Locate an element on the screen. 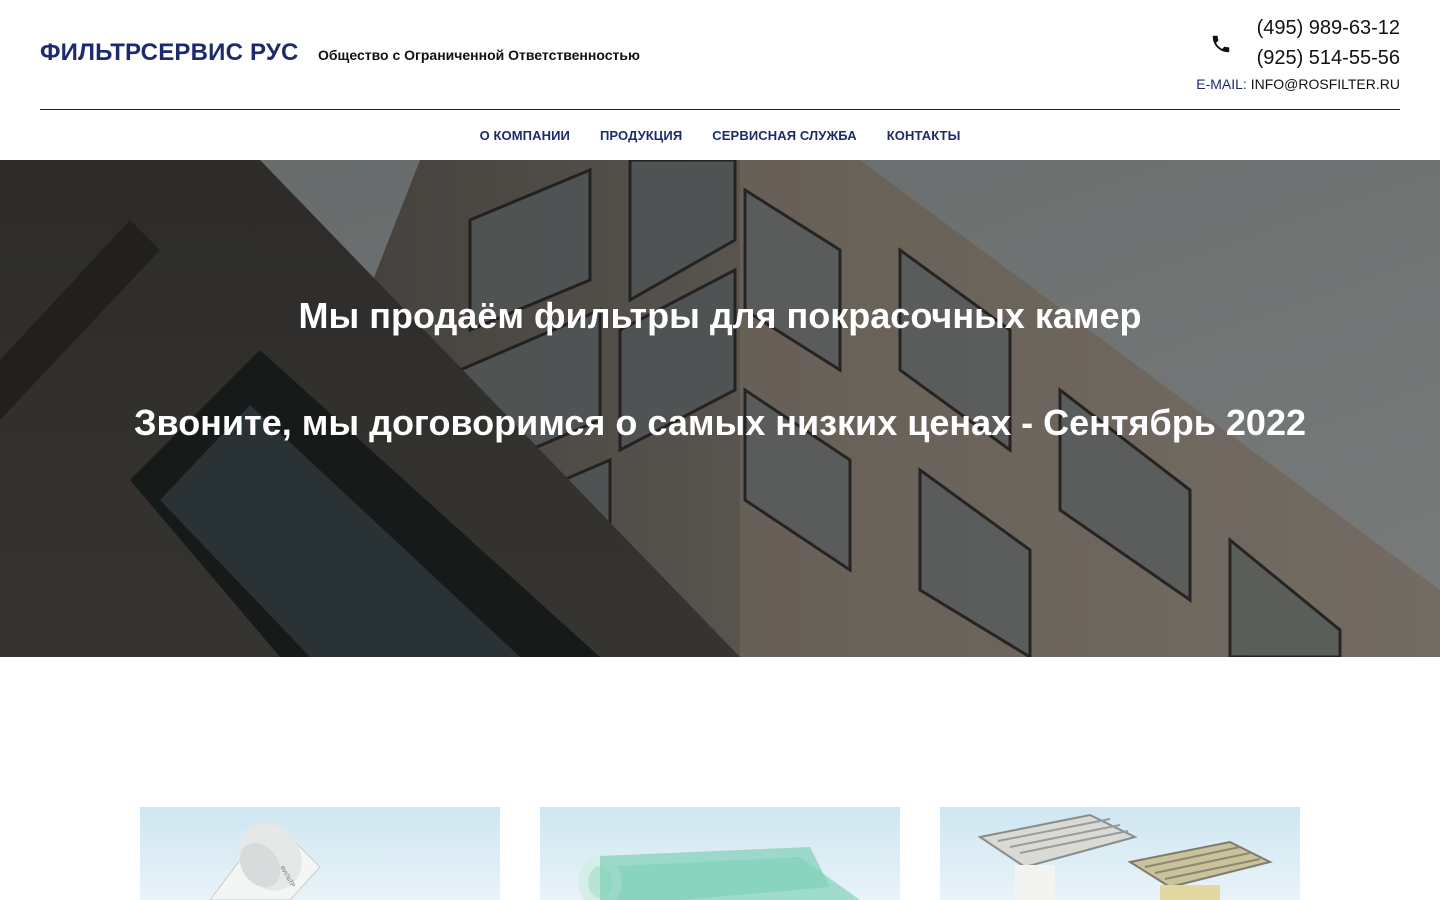  email-label: E-MAIL: is located at coordinates (1221, 84).